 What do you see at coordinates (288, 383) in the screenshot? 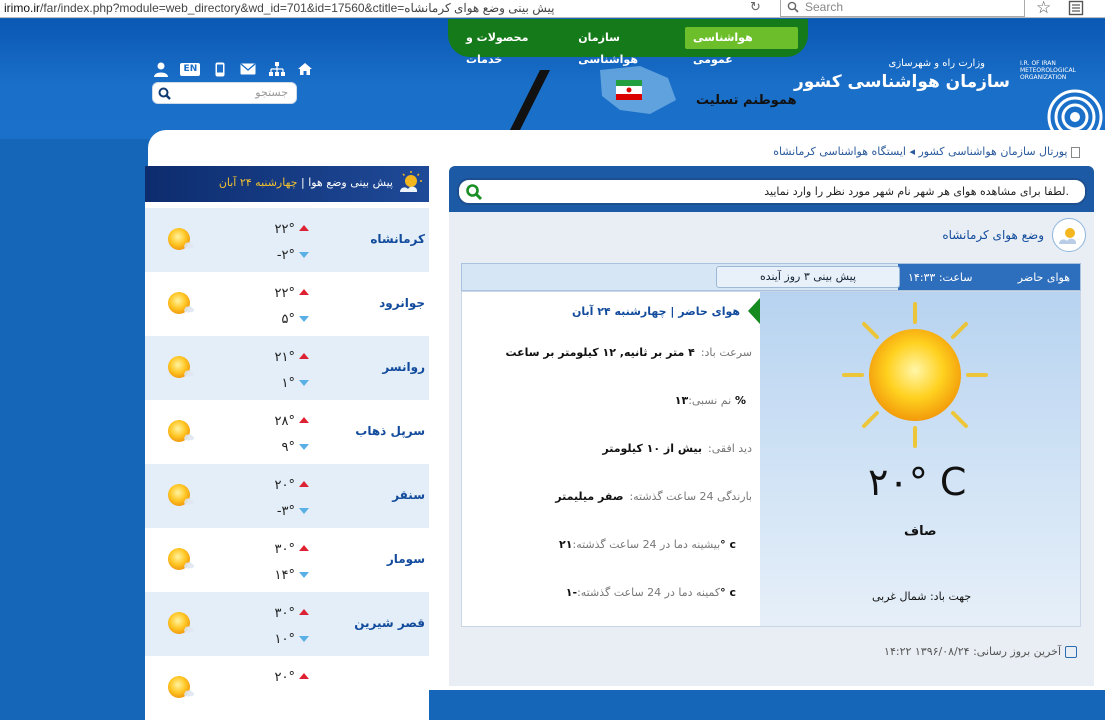
I see `city-min-temp: ۱°` at bounding box center [288, 383].